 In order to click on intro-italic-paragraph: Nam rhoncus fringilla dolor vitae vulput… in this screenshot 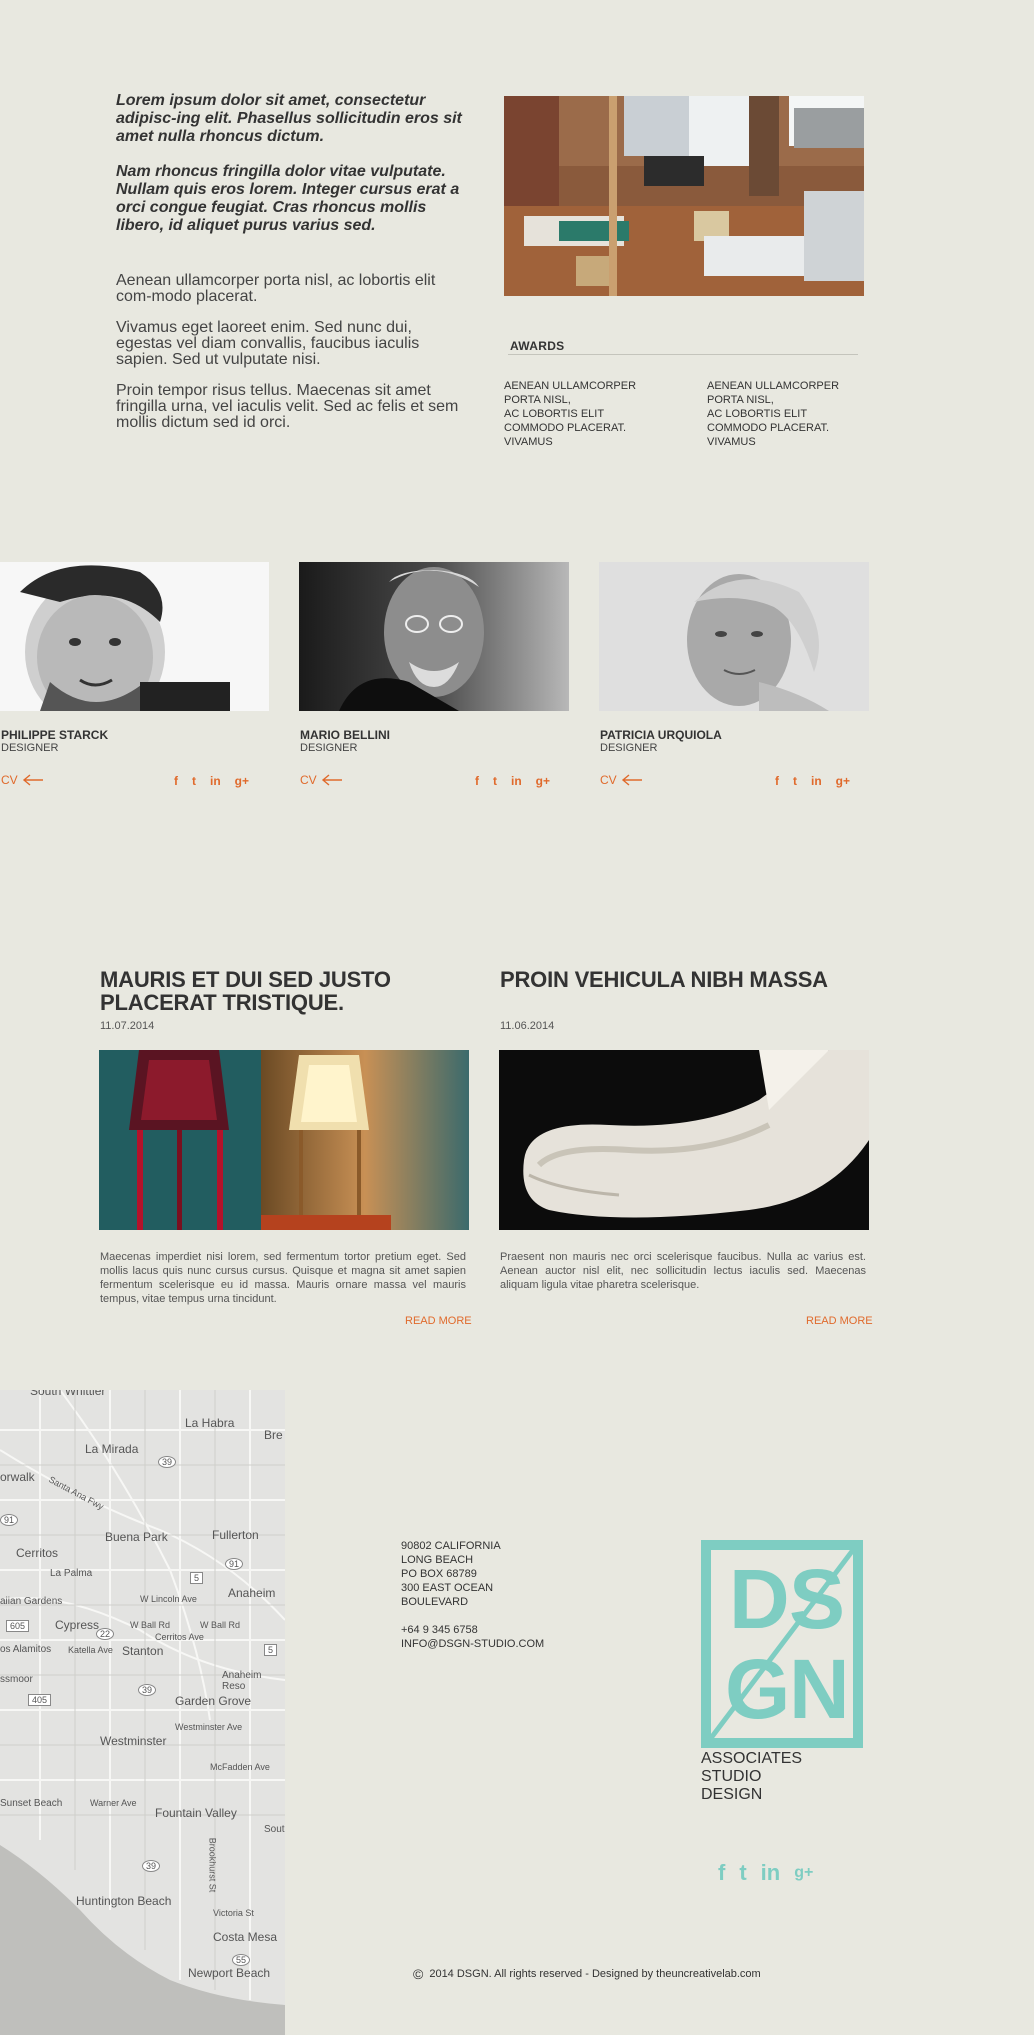, I will do `click(288, 198)`.